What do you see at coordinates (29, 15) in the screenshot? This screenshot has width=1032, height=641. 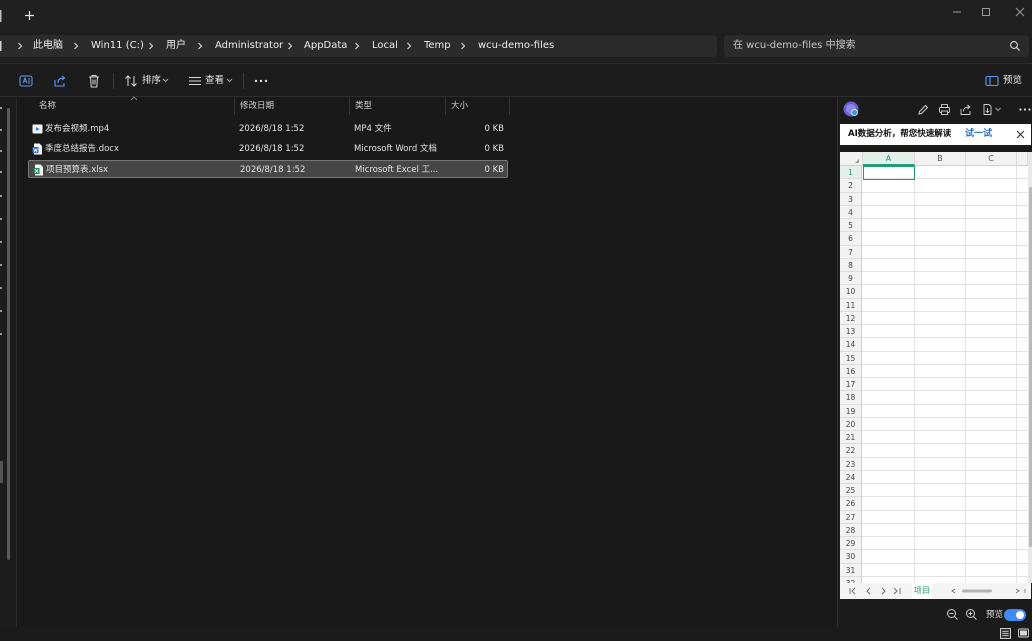 I see `new-tab-button` at bounding box center [29, 15].